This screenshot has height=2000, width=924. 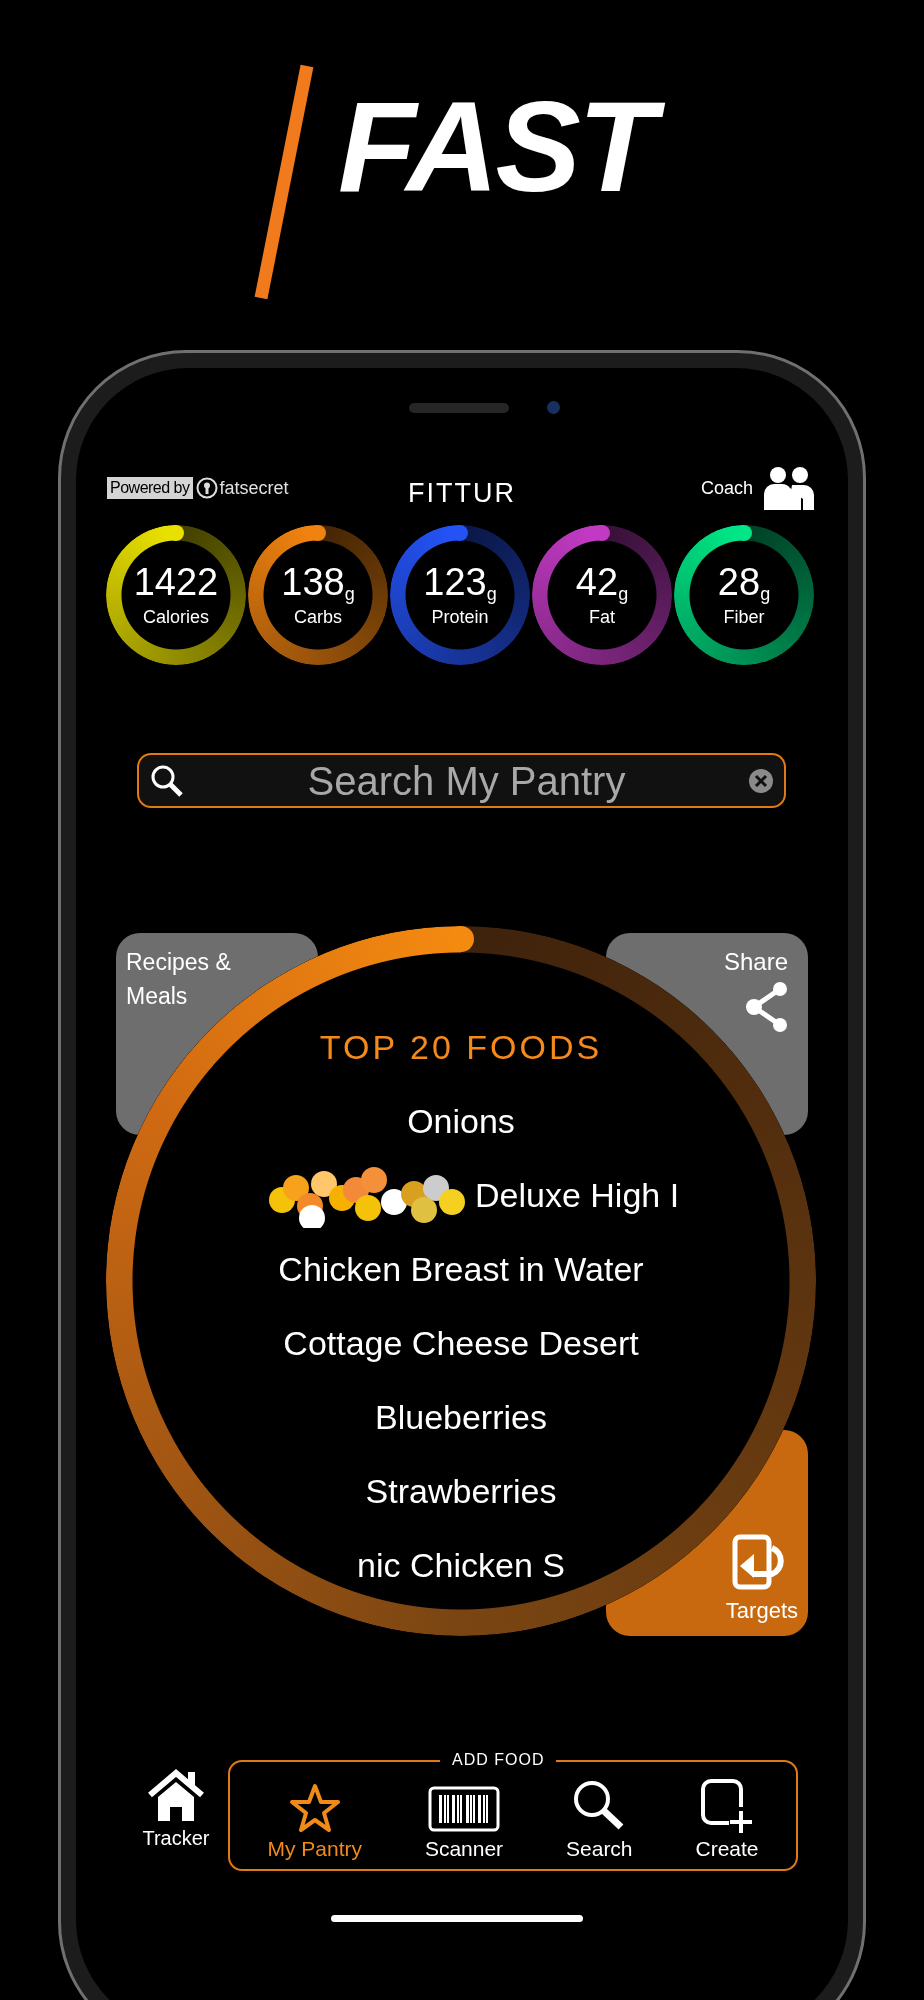 What do you see at coordinates (464, 1808) in the screenshot?
I see `barcode-icon` at bounding box center [464, 1808].